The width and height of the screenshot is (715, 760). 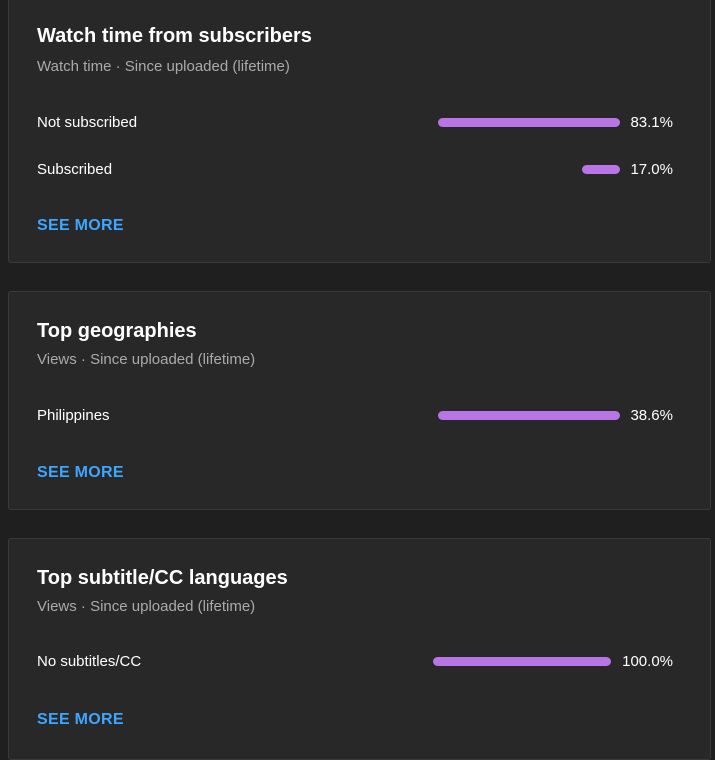 What do you see at coordinates (174, 36) in the screenshot?
I see `card-title: Watch time from subscribers` at bounding box center [174, 36].